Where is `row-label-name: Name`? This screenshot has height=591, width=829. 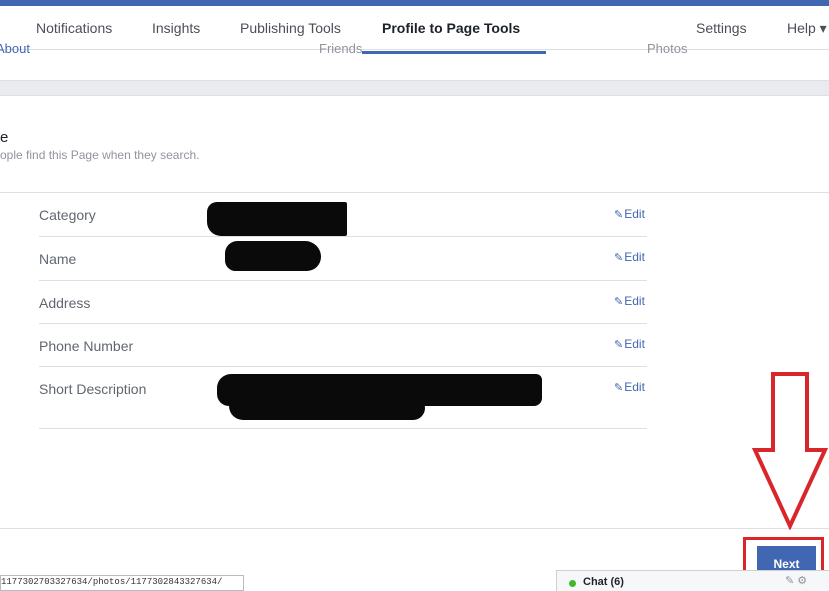 row-label-name: Name is located at coordinates (58, 259).